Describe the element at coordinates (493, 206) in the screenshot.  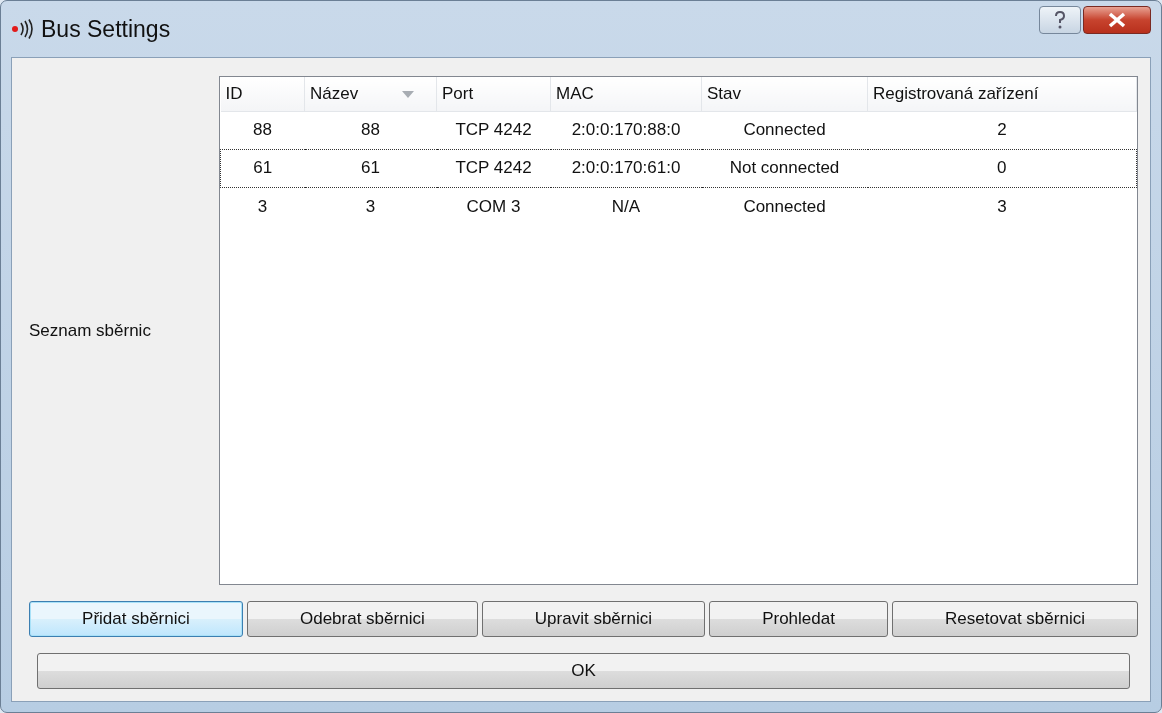
I see `table-cell: COM 3` at that location.